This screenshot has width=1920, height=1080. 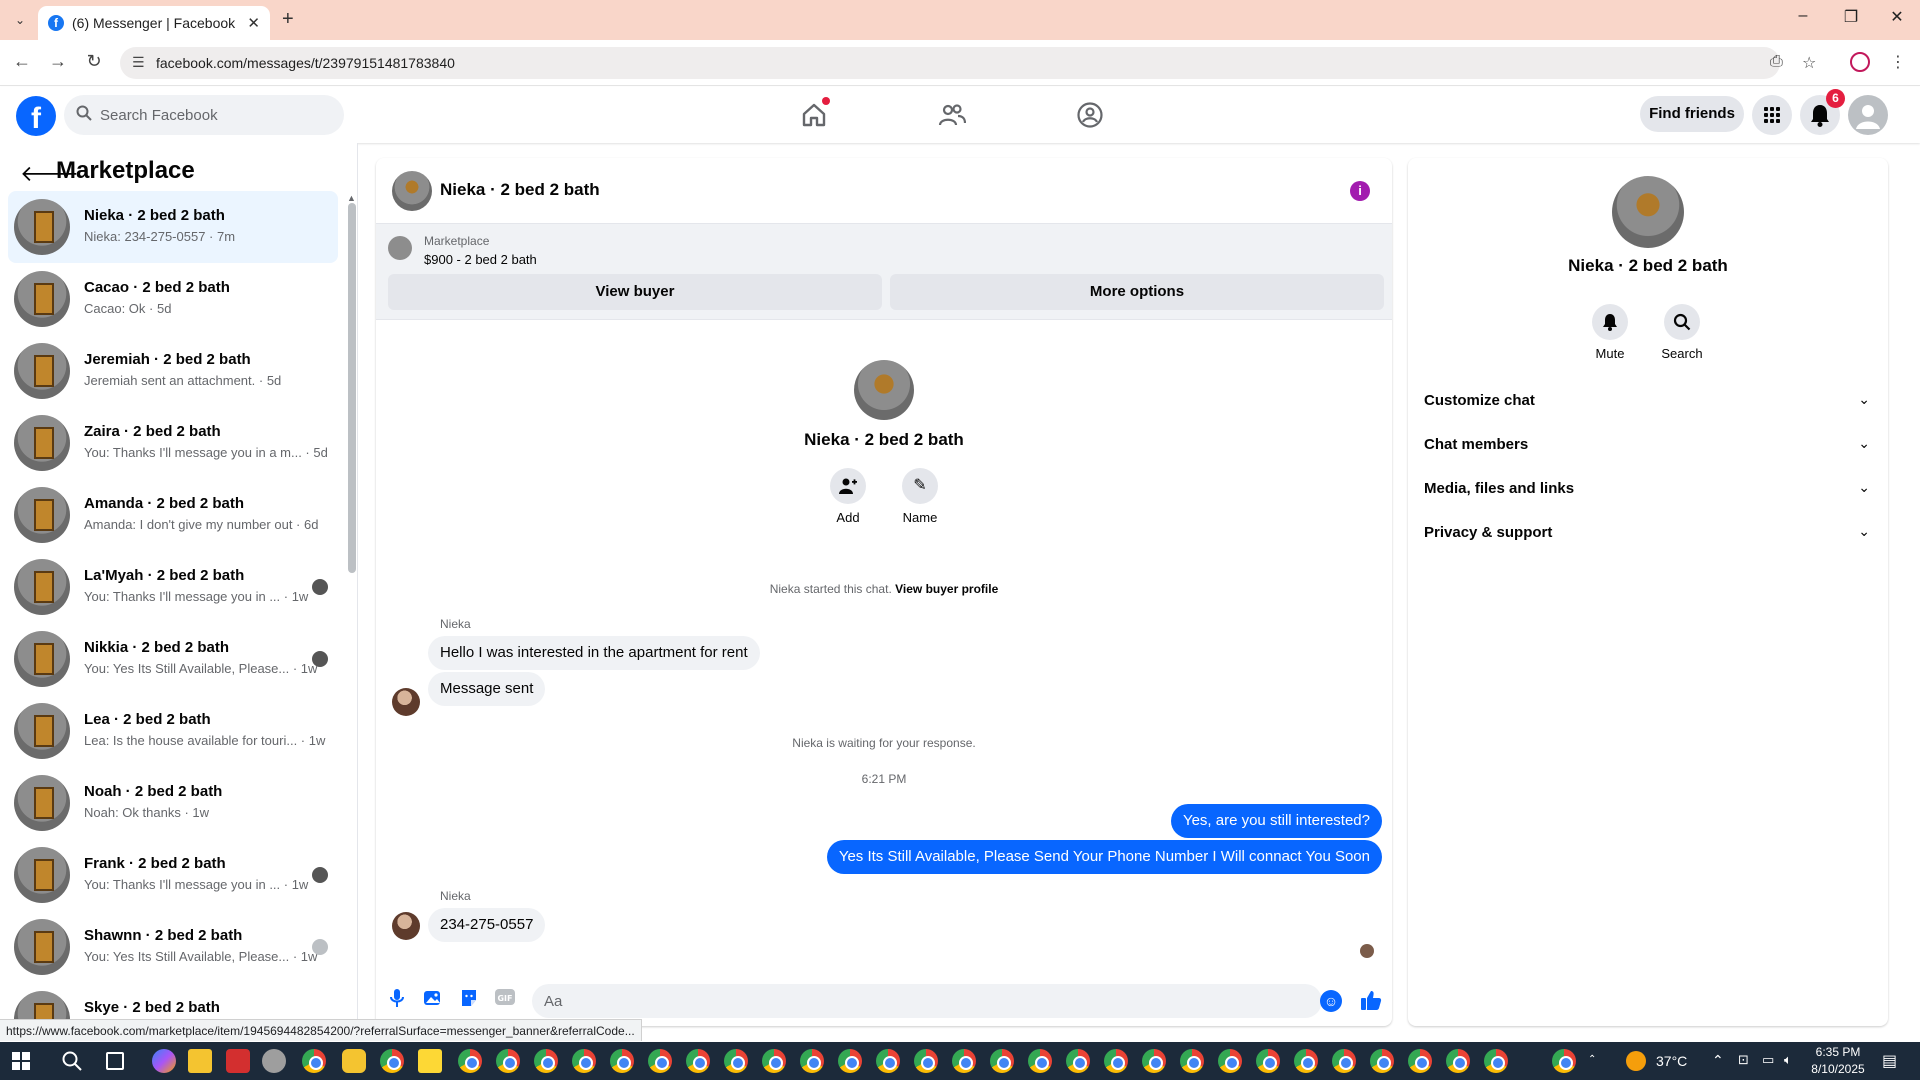 What do you see at coordinates (520, 190) in the screenshot?
I see `chat-title: Nieka · 2 bed 2 bath` at bounding box center [520, 190].